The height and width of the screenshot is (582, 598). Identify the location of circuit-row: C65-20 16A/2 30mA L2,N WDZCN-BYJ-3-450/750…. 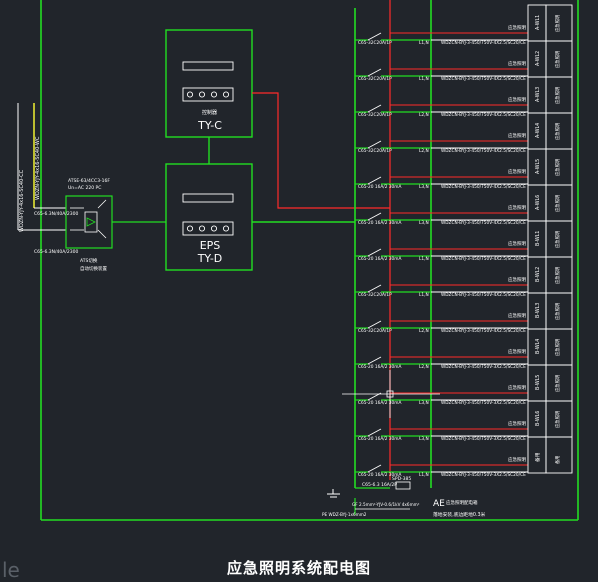
(464, 349).